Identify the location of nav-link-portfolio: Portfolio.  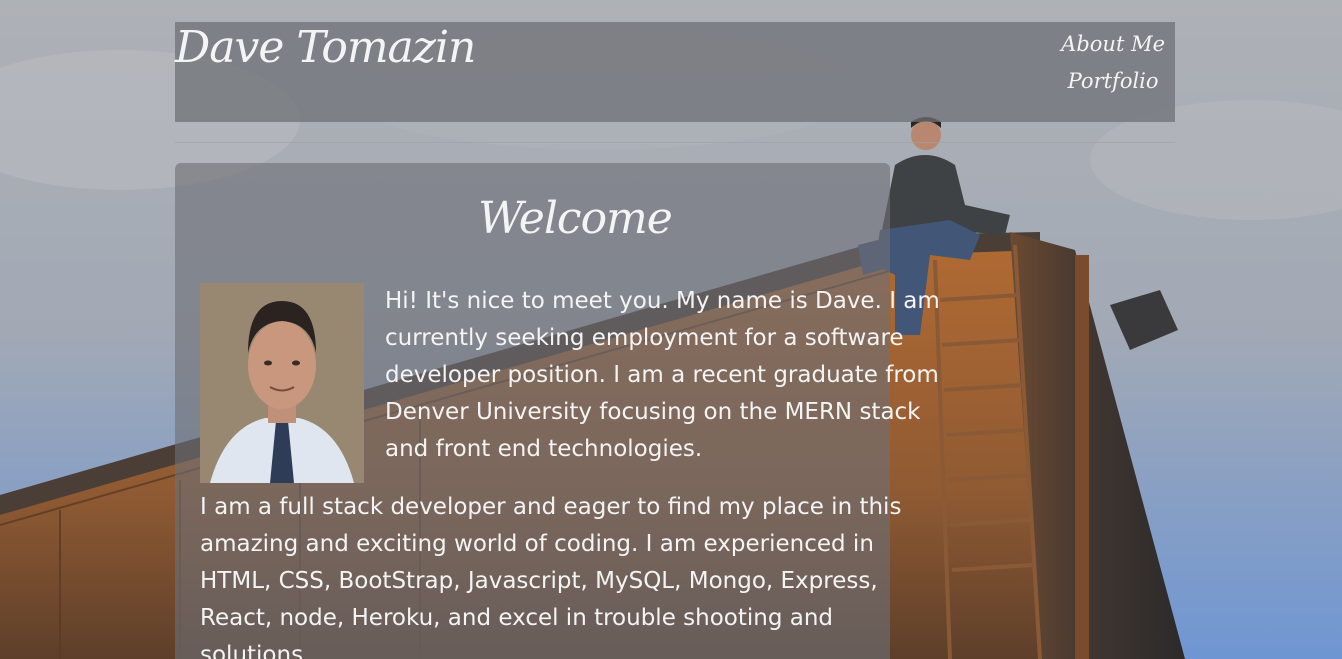
(1113, 81).